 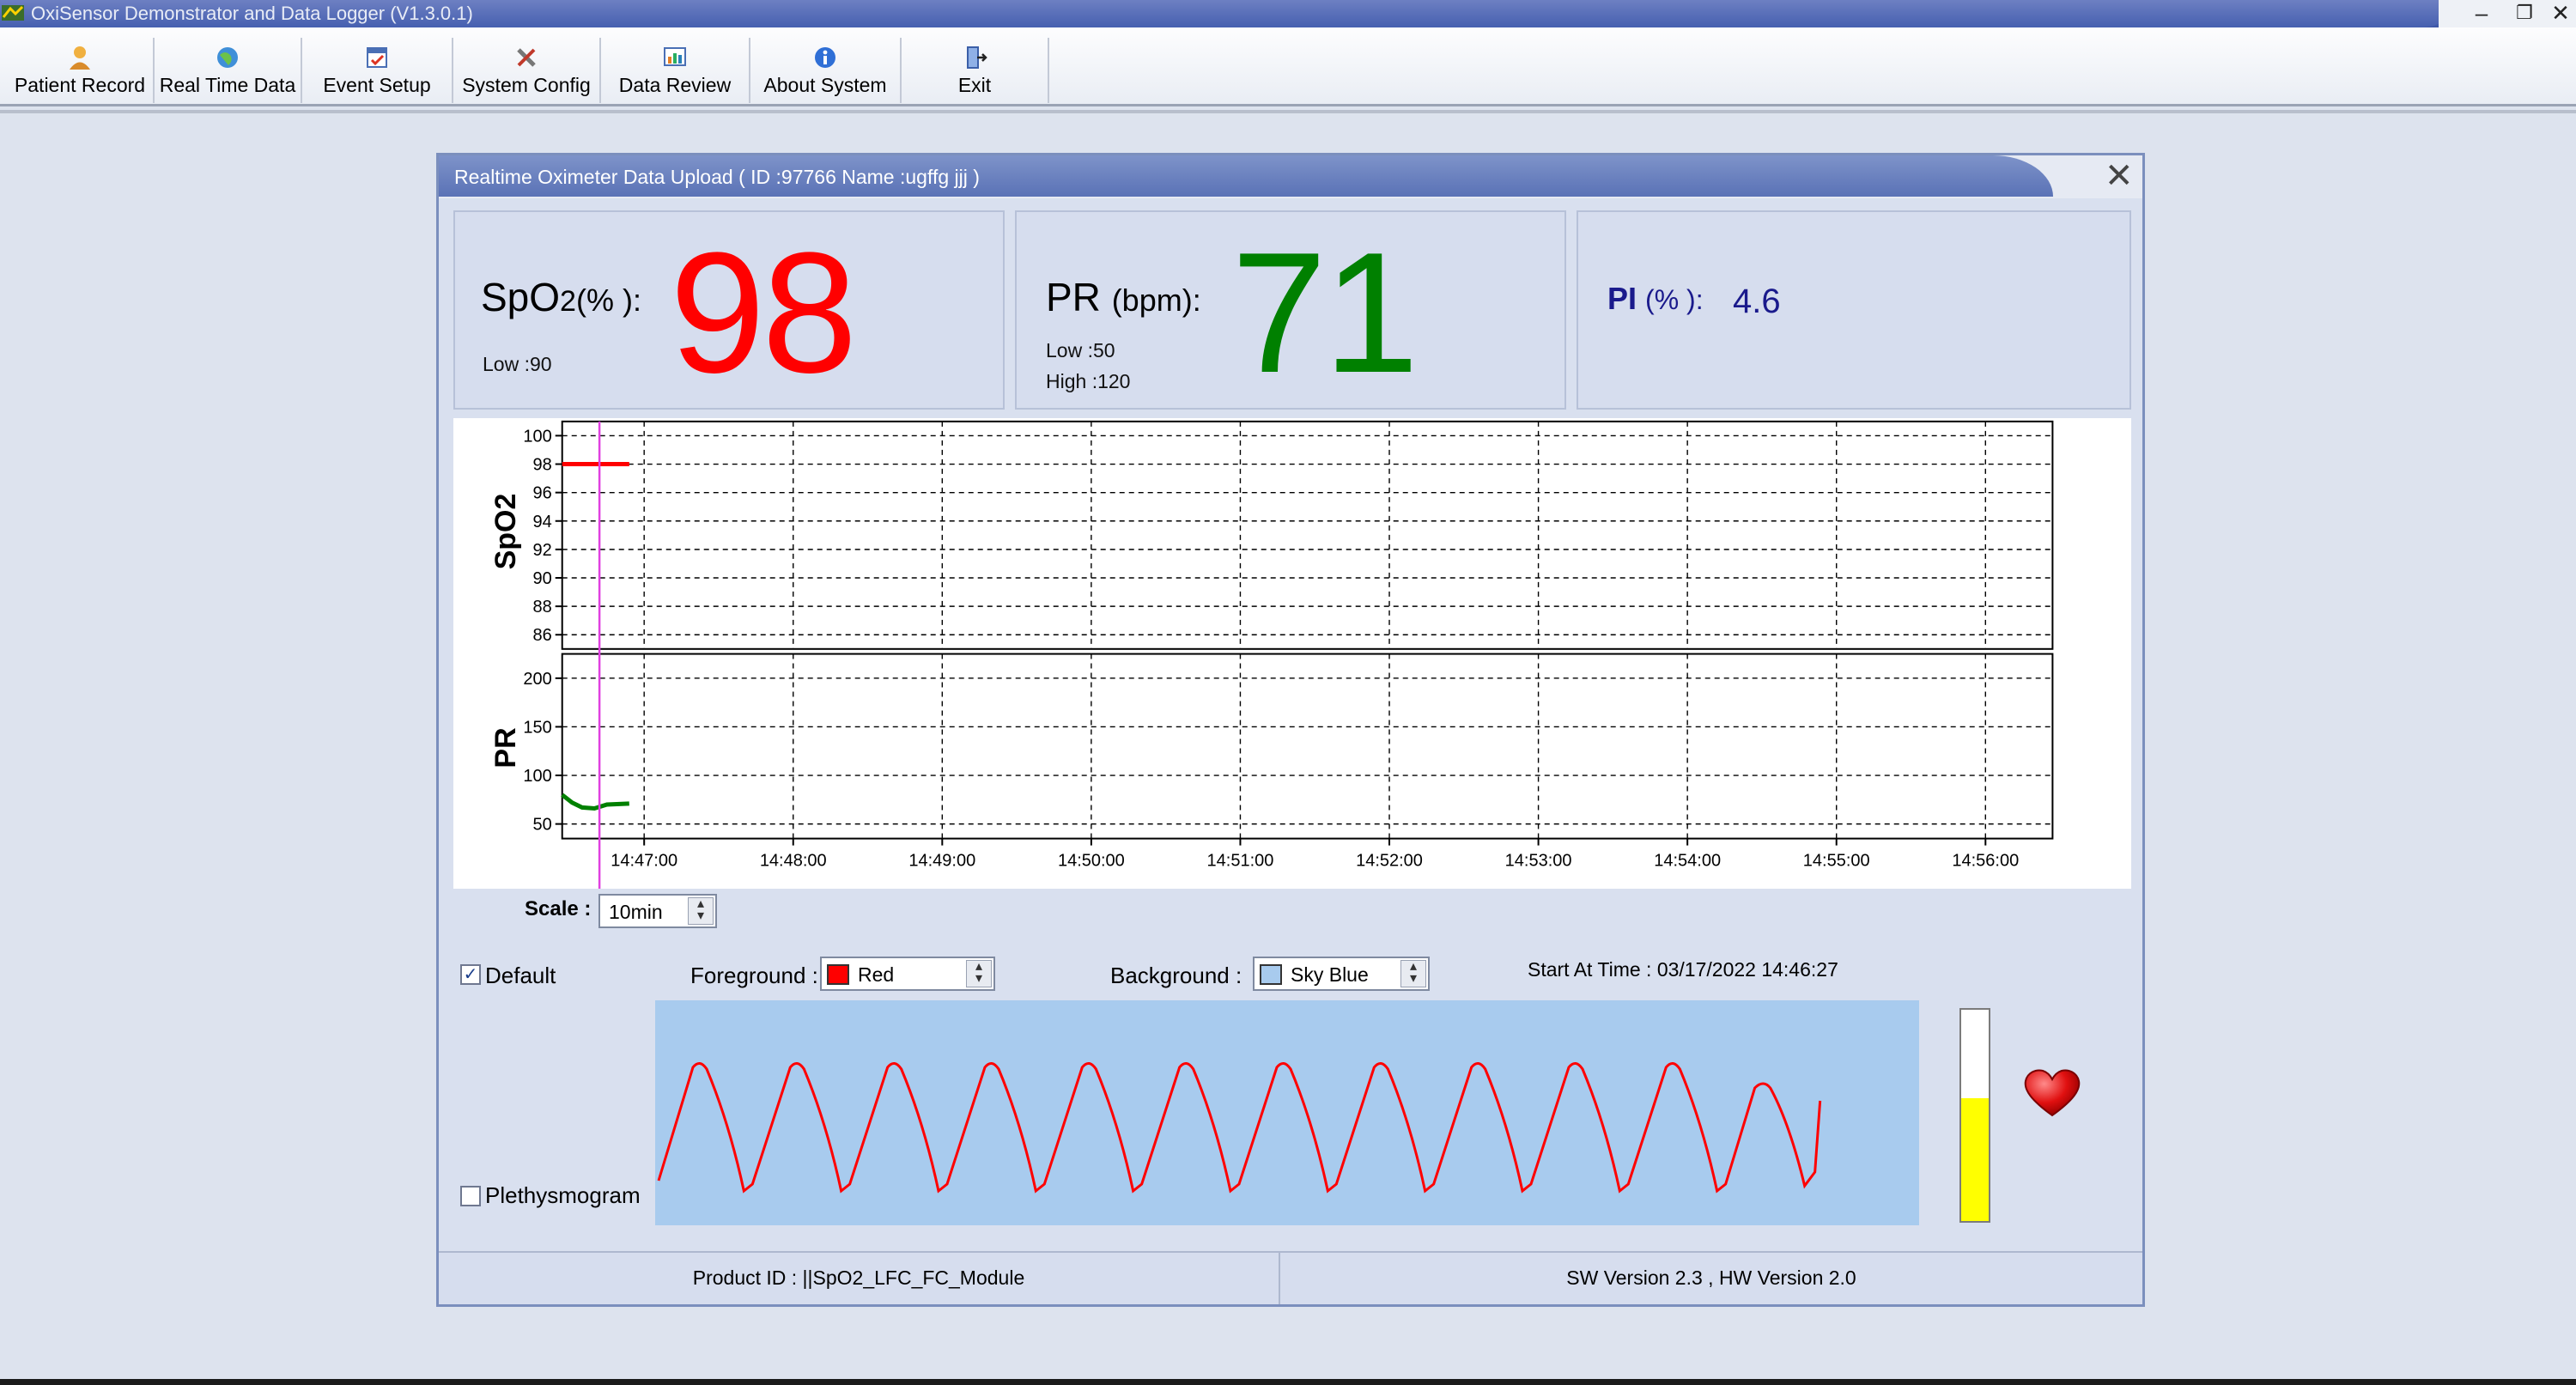 I want to click on x-tick-label: 14:48:00, so click(x=793, y=861).